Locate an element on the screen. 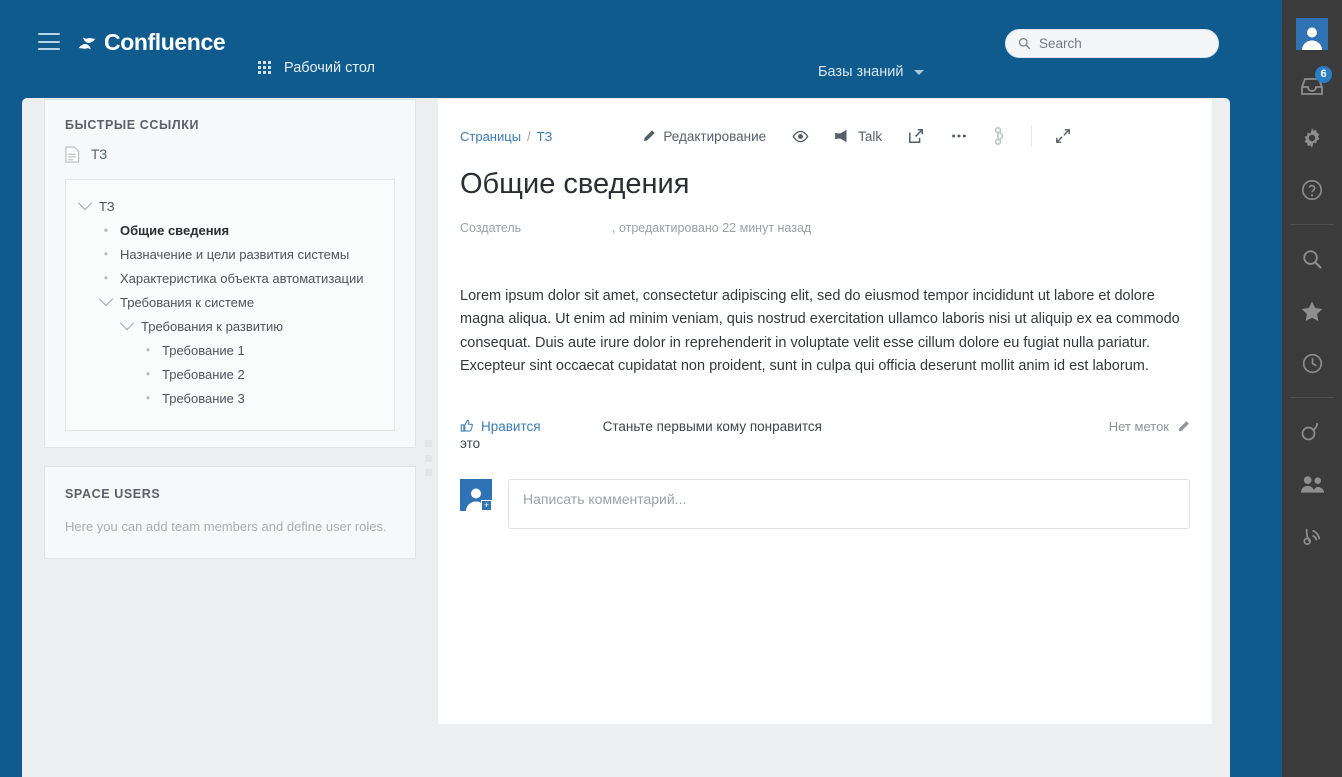 The width and height of the screenshot is (1342, 777). tree-item: • Требование 2 is located at coordinates (230, 374).